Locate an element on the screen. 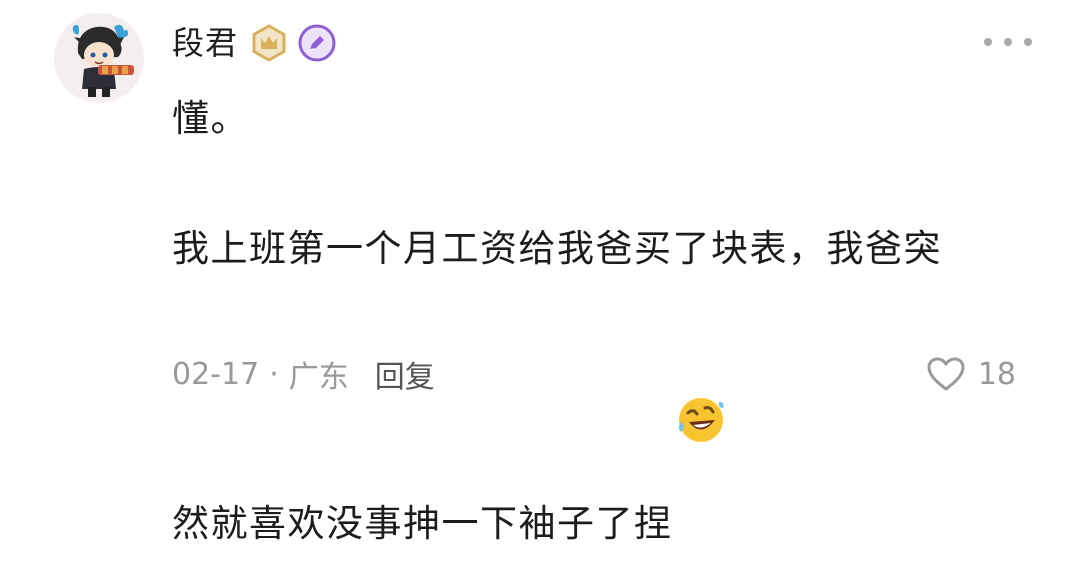 Image resolution: width=1080 pixels, height=562 pixels. comment-location: 广东 is located at coordinates (318, 377).